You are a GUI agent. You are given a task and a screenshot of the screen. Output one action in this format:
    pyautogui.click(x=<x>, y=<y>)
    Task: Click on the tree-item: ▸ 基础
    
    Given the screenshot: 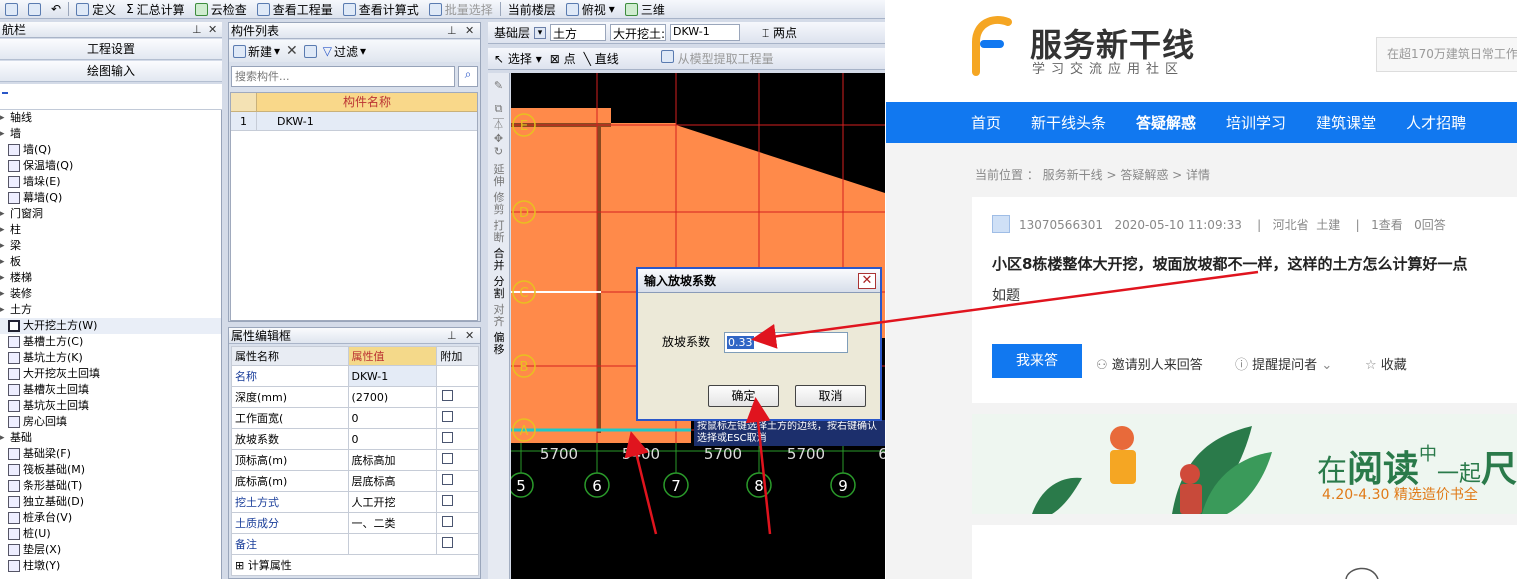 What is the action you would take?
    pyautogui.click(x=110, y=438)
    